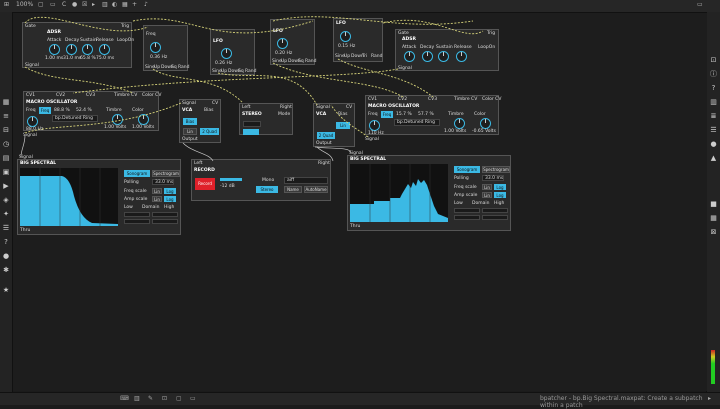 Image resolution: width=720 pixels, height=409 pixels. I want to click on chat-icon: ▭, so click(193, 398).